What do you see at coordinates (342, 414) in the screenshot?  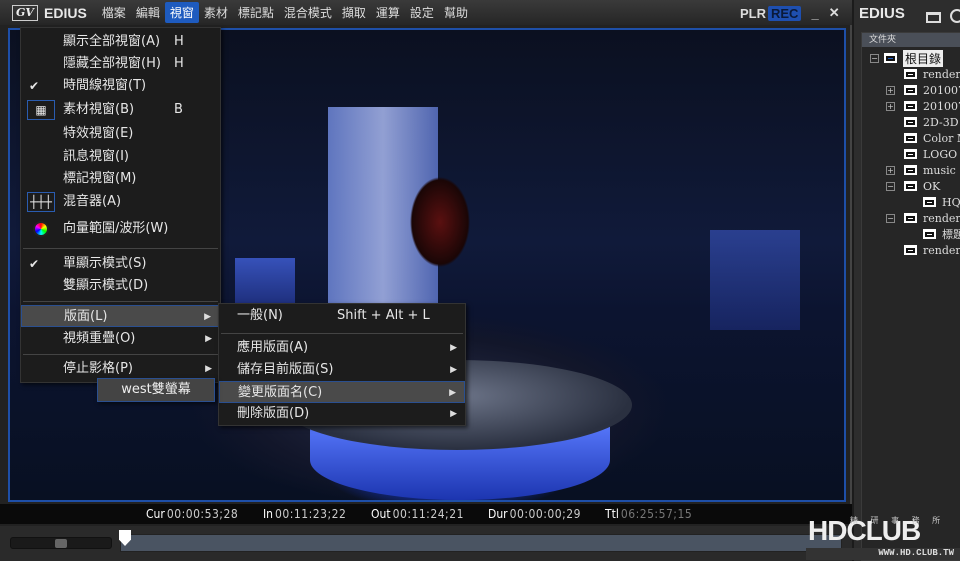 I see `menu-item-delete-layout: 刪除版面(D) ▶` at bounding box center [342, 414].